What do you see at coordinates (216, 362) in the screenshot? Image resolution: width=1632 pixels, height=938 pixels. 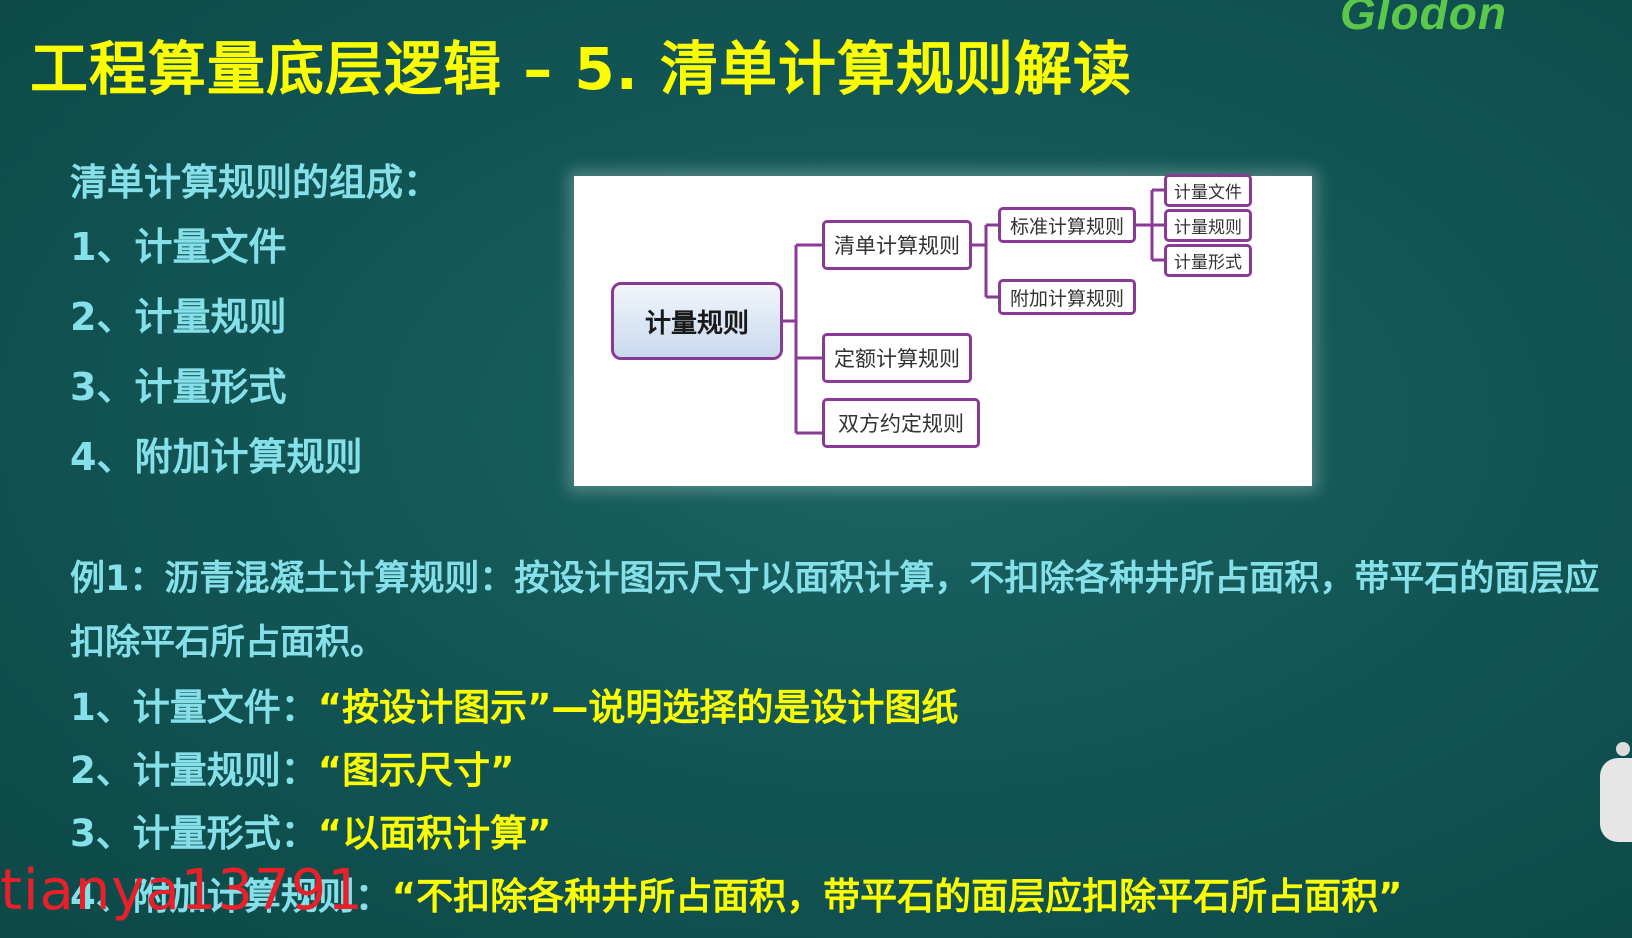 I see `composition-list: 1、计量文件 2、计量规则 3、计量形式 4、附加计算规则` at bounding box center [216, 362].